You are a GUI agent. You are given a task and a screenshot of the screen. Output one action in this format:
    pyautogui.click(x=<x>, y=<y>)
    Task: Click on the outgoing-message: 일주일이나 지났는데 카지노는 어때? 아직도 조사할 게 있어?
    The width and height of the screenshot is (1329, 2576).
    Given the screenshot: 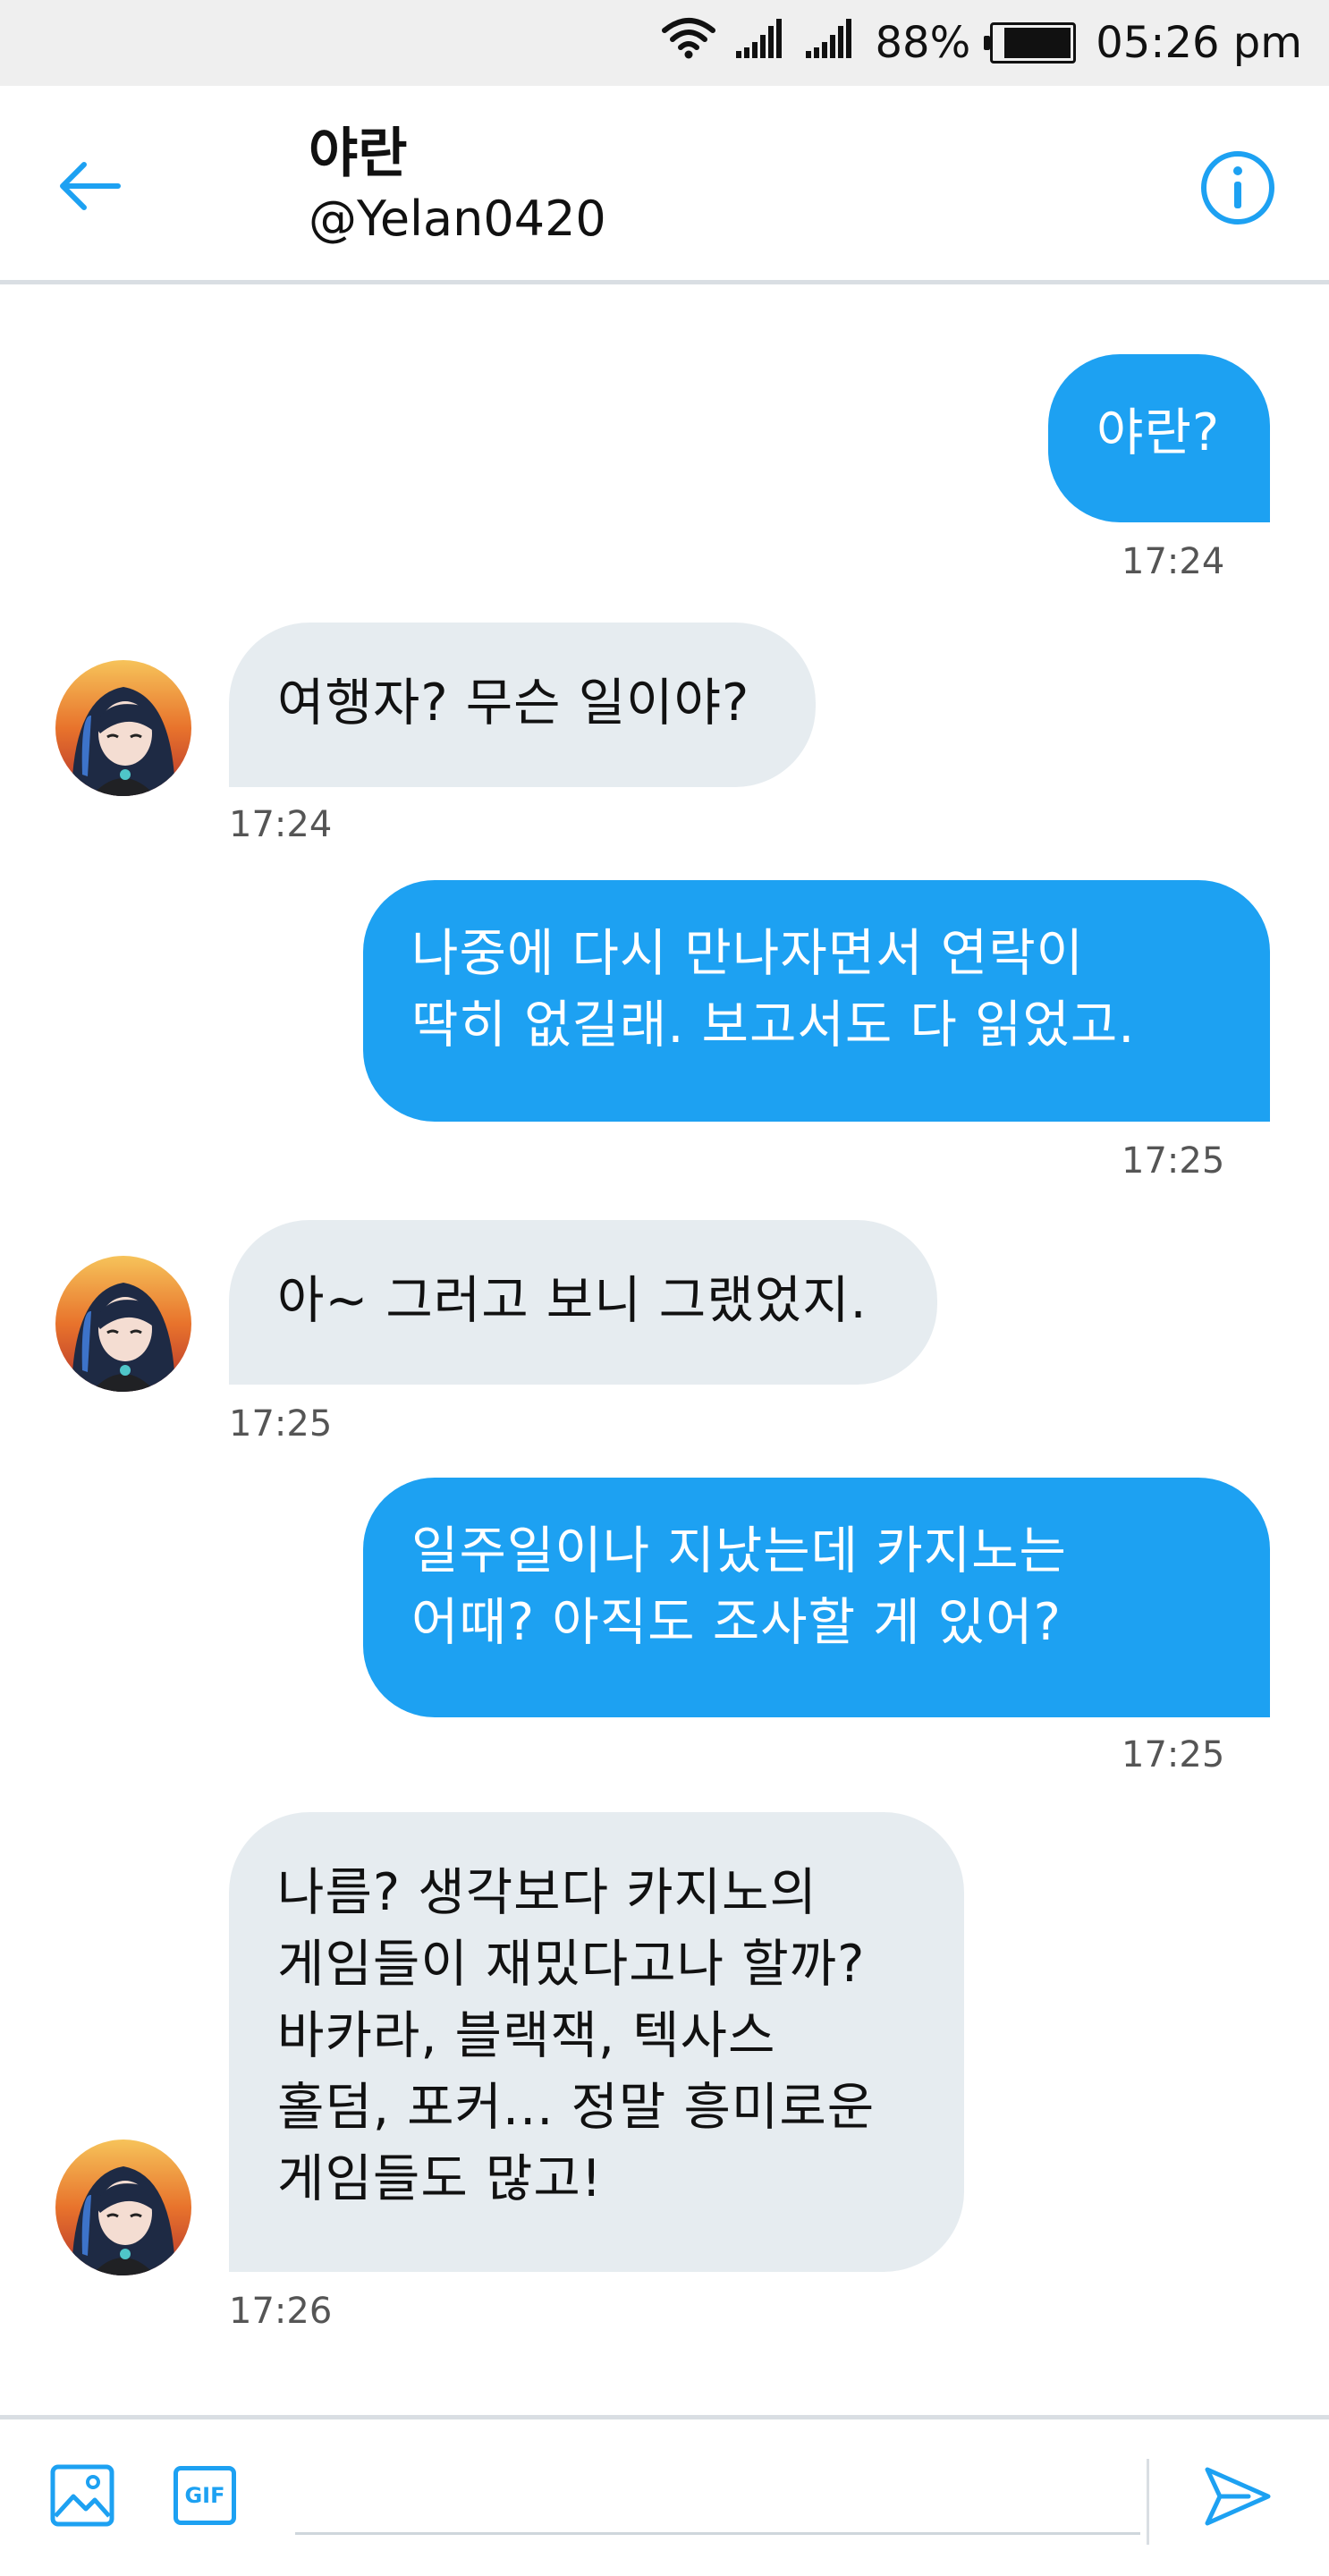 What is the action you would take?
    pyautogui.click(x=816, y=1597)
    